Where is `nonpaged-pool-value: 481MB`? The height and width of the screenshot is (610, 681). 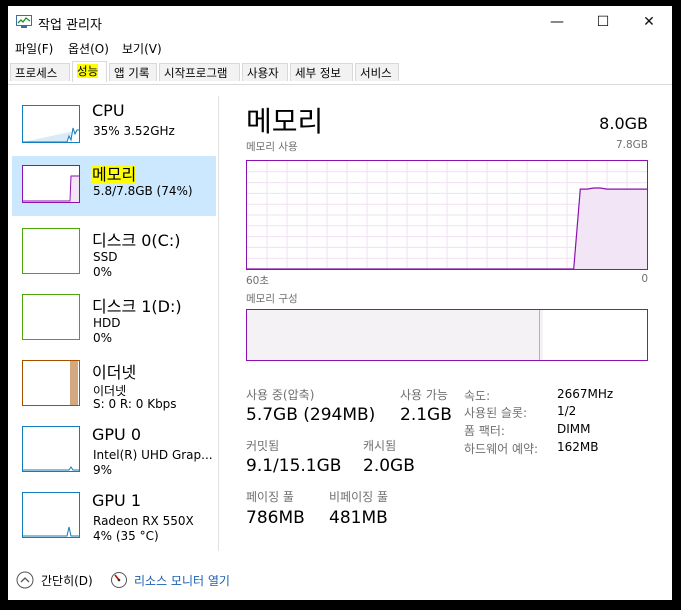
nonpaged-pool-value: 481MB is located at coordinates (358, 518).